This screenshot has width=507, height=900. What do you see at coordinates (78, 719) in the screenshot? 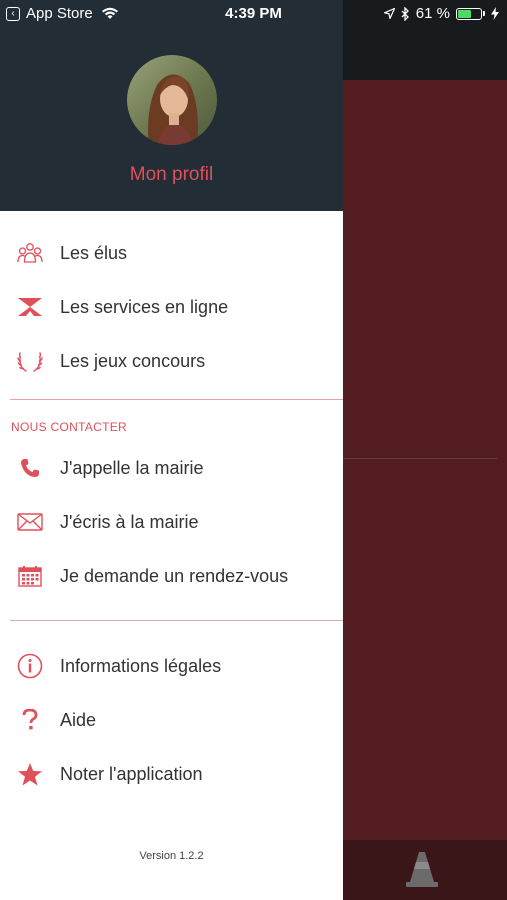
I see `menu-item-label: Aide` at bounding box center [78, 719].